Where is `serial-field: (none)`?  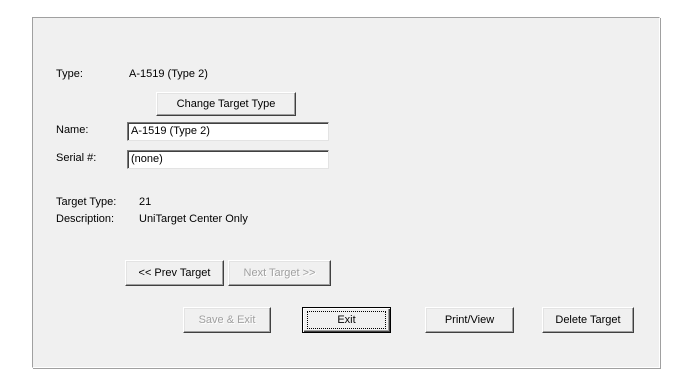 serial-field: (none) is located at coordinates (228, 159).